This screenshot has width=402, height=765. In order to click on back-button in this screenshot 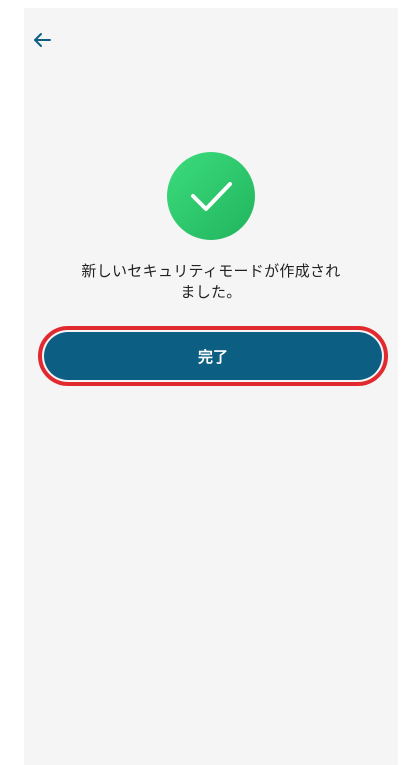, I will do `click(42, 40)`.